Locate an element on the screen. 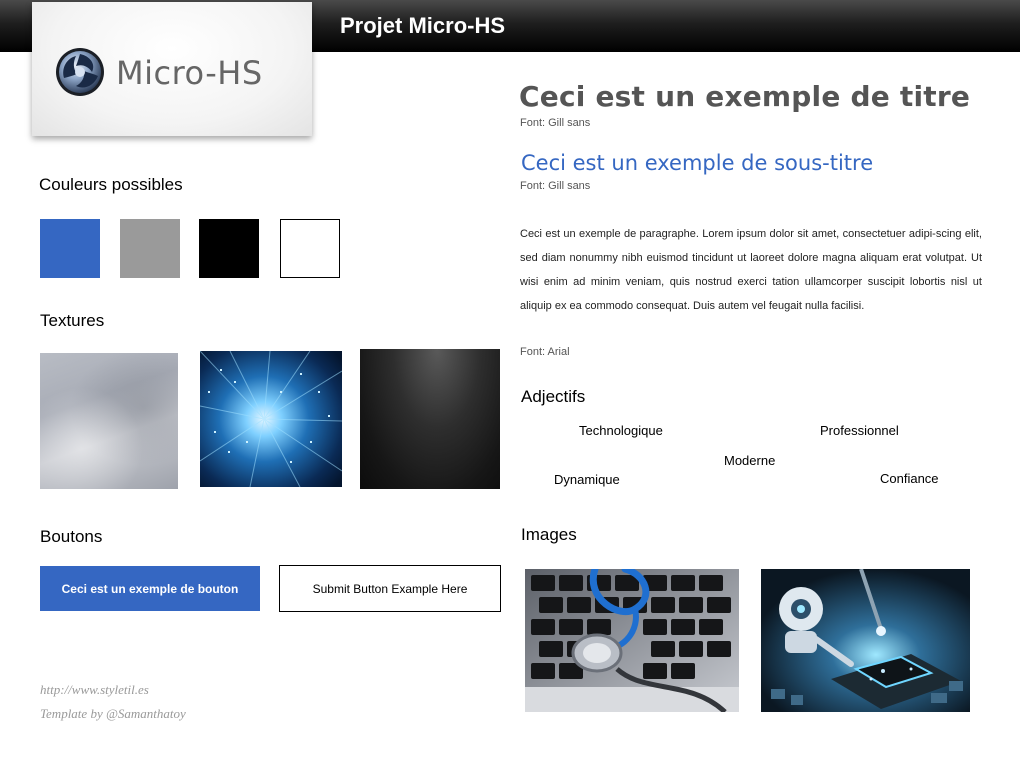 The image size is (1020, 760). images-heading: Images is located at coordinates (549, 534).